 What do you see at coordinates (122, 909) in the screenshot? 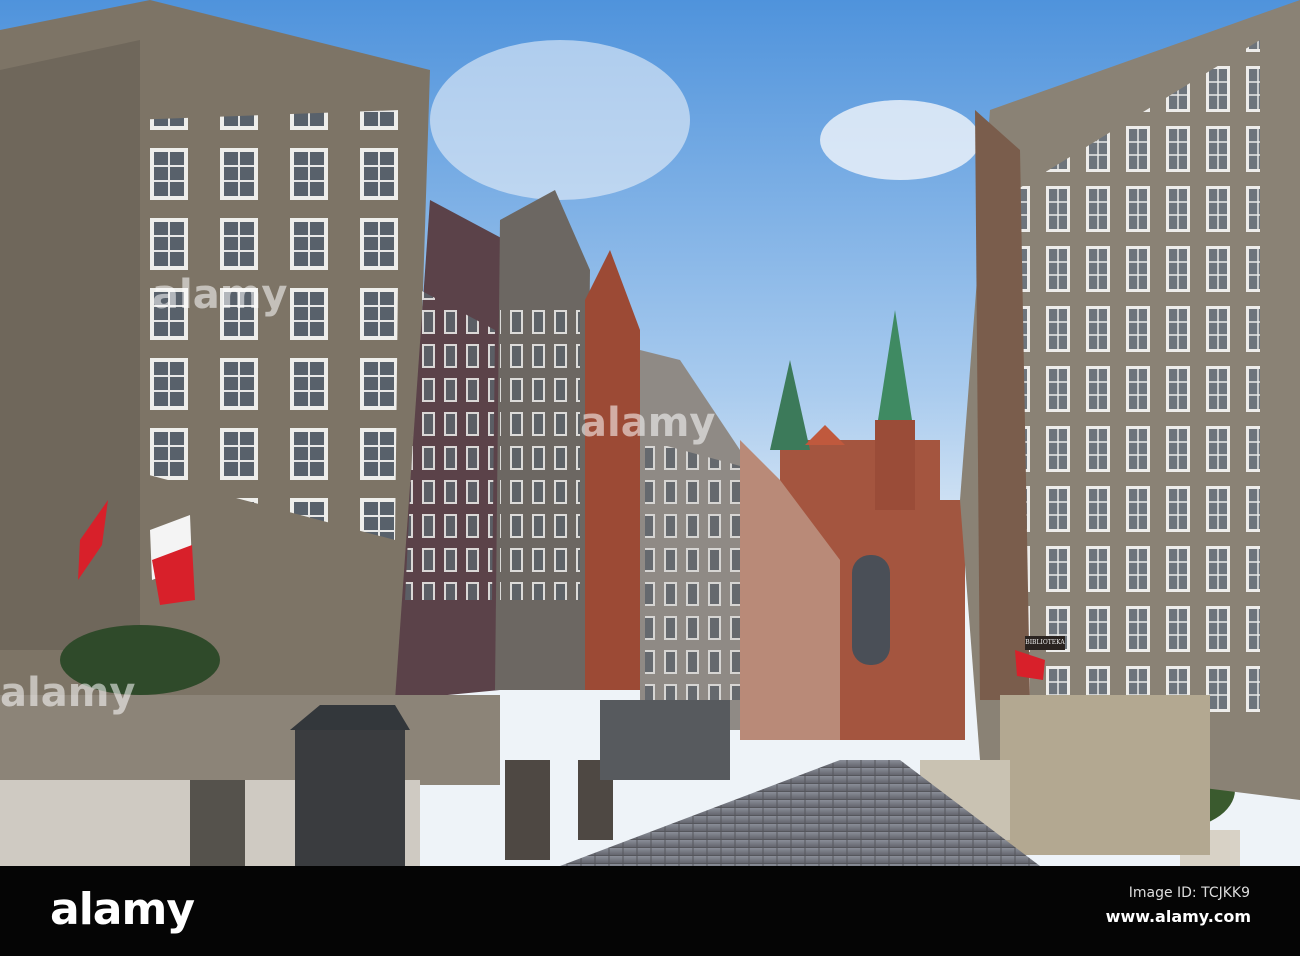
I see `alamy-logo: alamy` at bounding box center [122, 909].